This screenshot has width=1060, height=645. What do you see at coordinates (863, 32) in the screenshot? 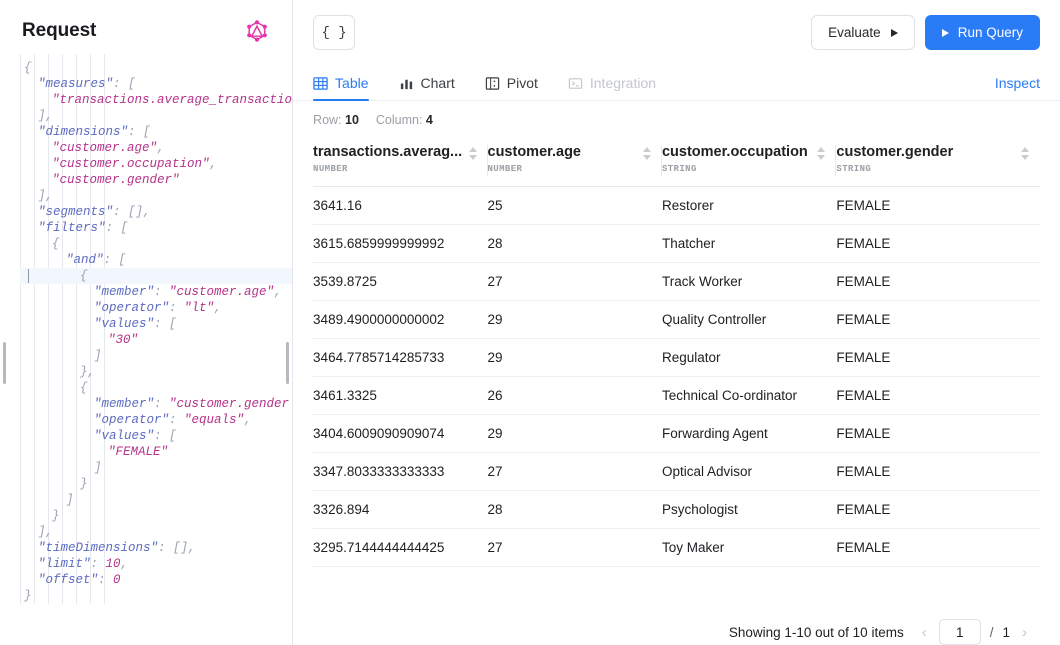
I see `evaluate-button: Evaluate` at bounding box center [863, 32].